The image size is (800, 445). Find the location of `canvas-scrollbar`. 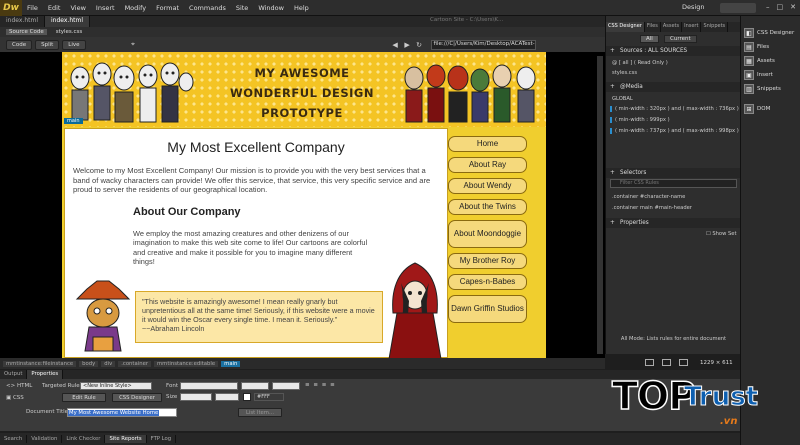

canvas-scrollbar is located at coordinates (600, 205).